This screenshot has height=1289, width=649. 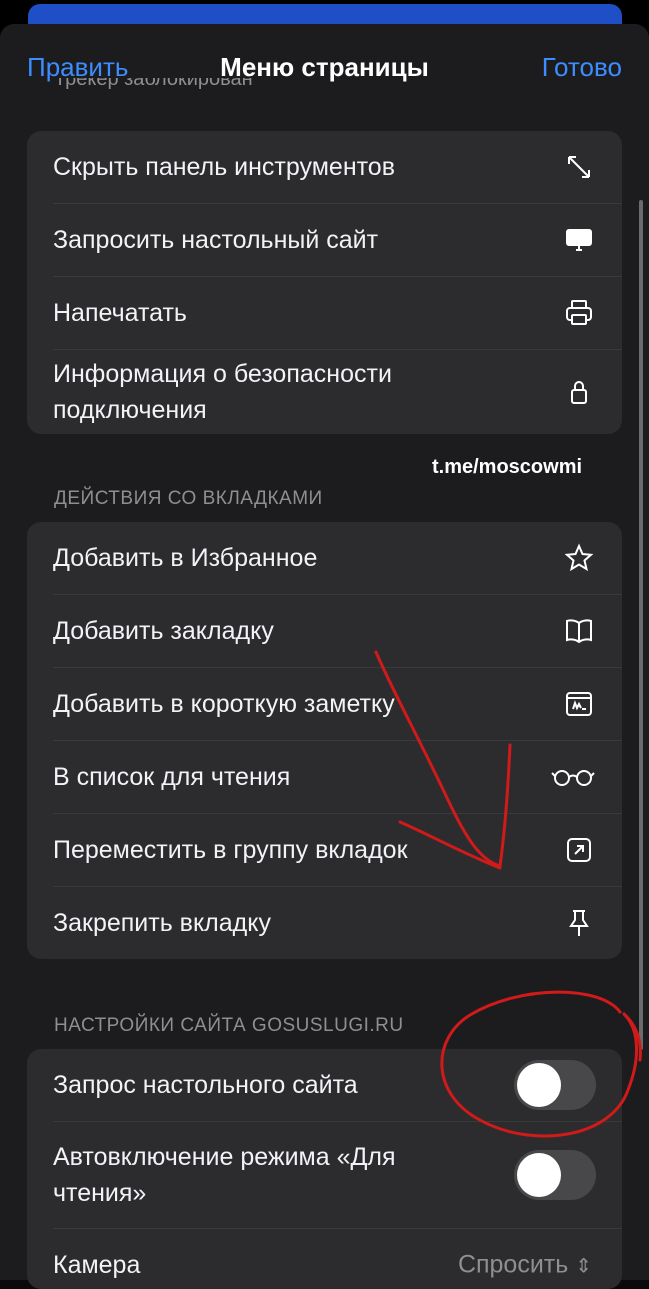 I want to click on add-to-favorites-item: Добавить в Избранное, so click(x=337, y=558).